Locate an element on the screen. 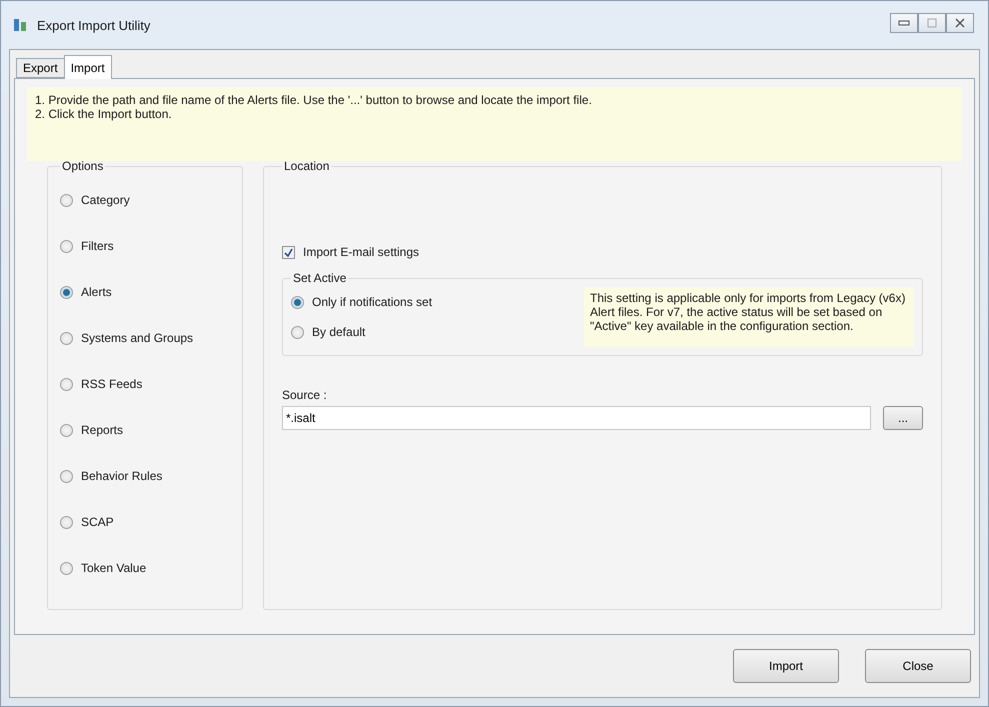  close-icon is located at coordinates (960, 23).